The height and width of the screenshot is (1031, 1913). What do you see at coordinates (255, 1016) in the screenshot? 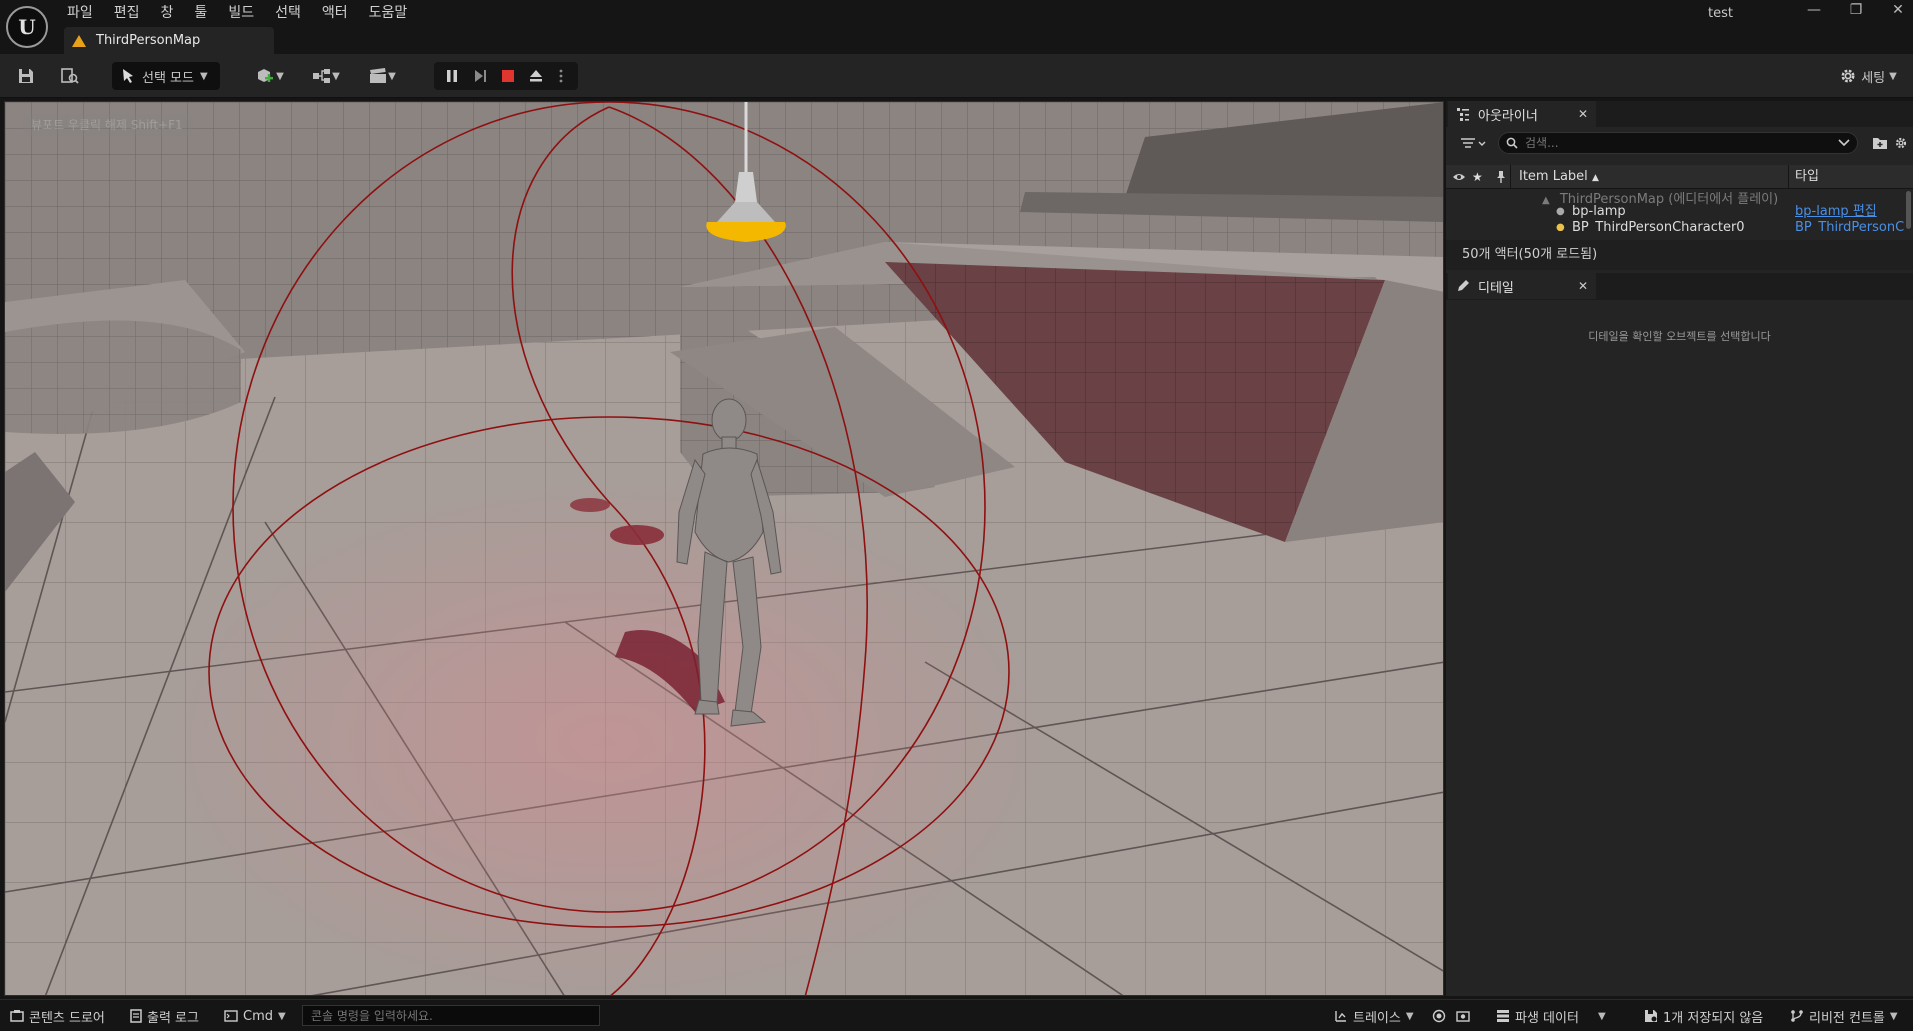
I see `cmd-dropdown: Cmd ▼` at bounding box center [255, 1016].